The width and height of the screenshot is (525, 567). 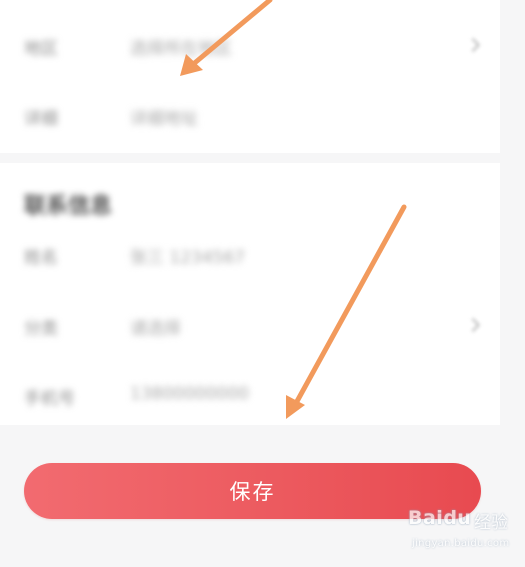 I want to click on chevron-right-icon, so click(x=473, y=45).